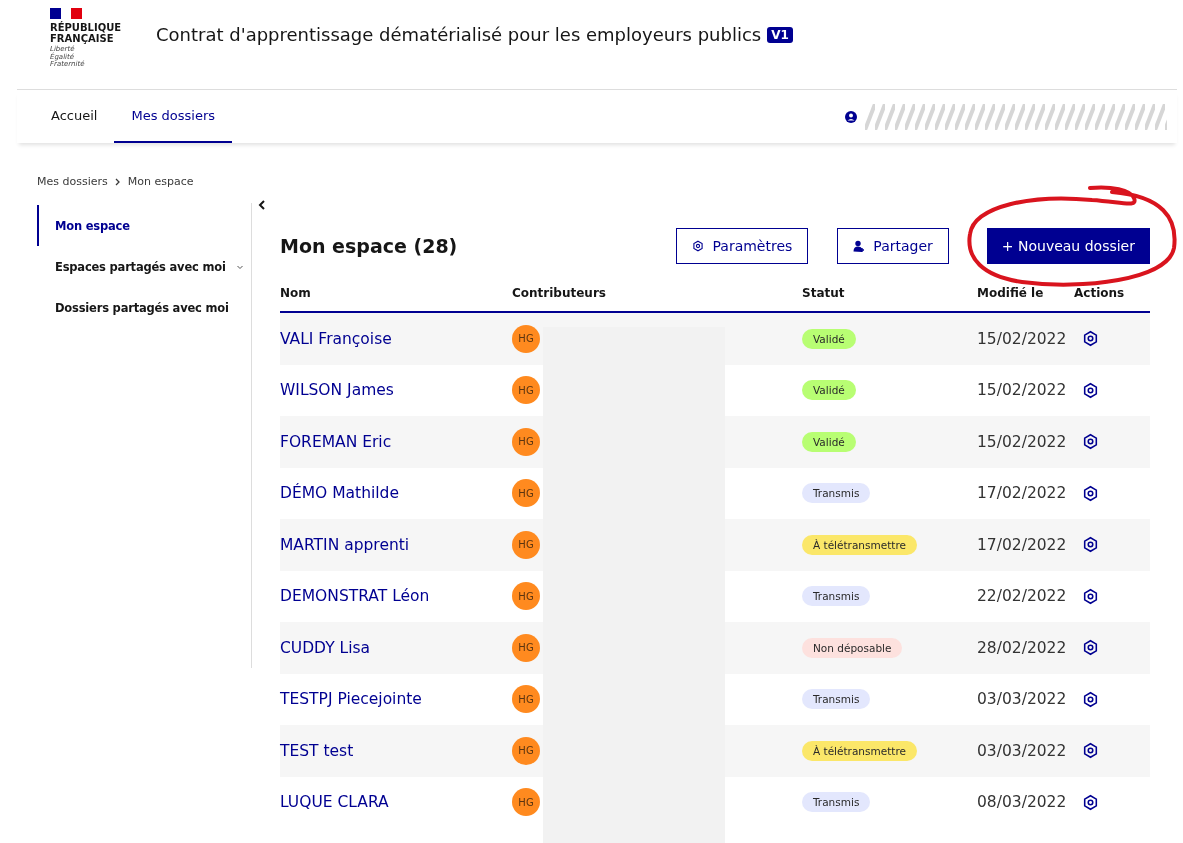  I want to click on chevron-right-icon, so click(117, 181).